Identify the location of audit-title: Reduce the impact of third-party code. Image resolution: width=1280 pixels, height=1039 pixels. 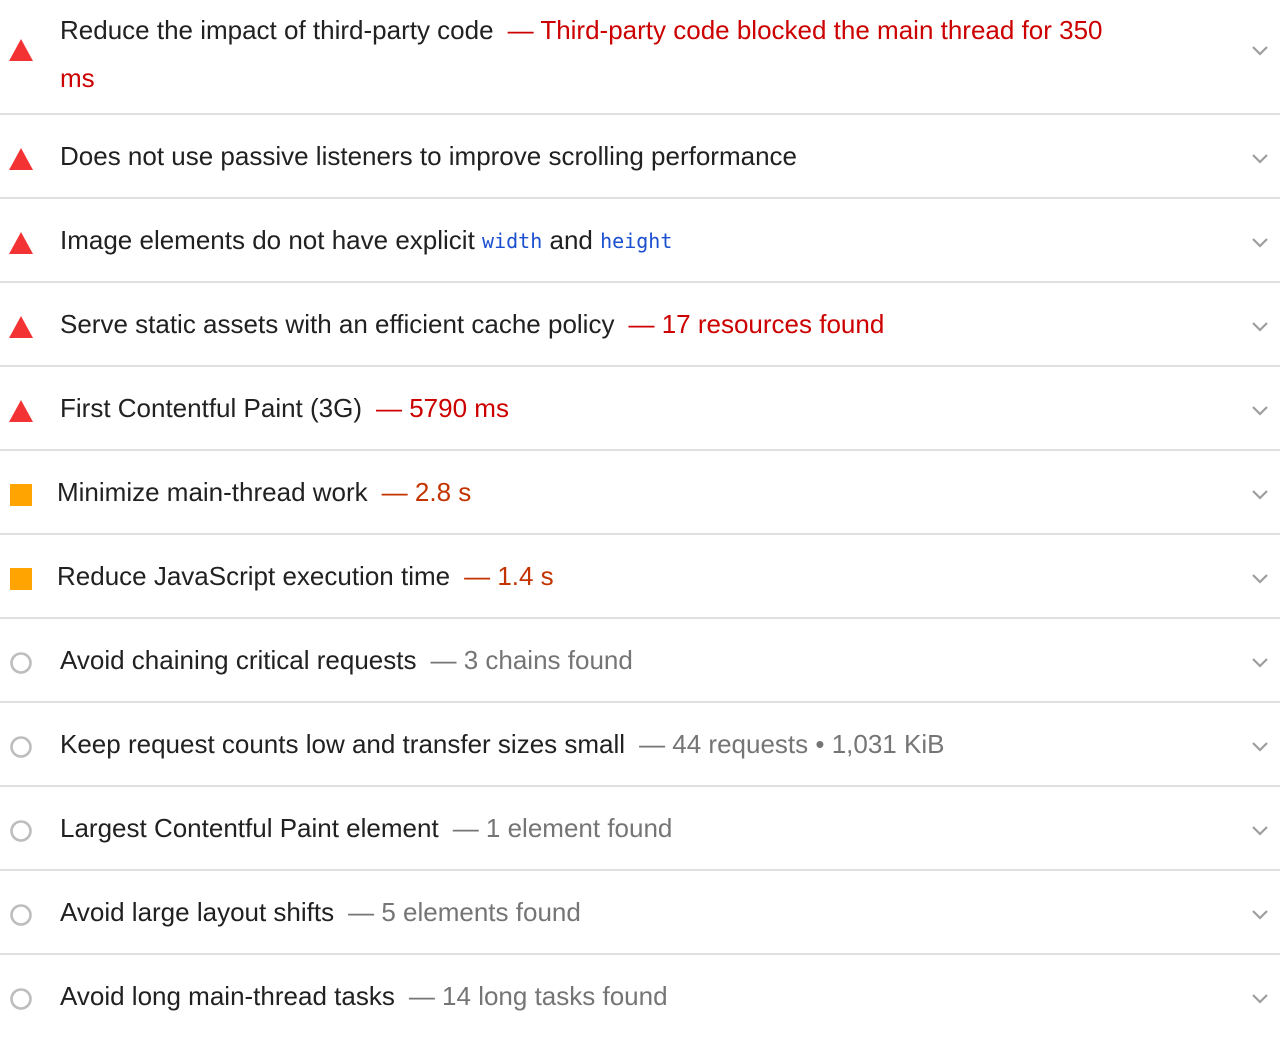
(277, 30).